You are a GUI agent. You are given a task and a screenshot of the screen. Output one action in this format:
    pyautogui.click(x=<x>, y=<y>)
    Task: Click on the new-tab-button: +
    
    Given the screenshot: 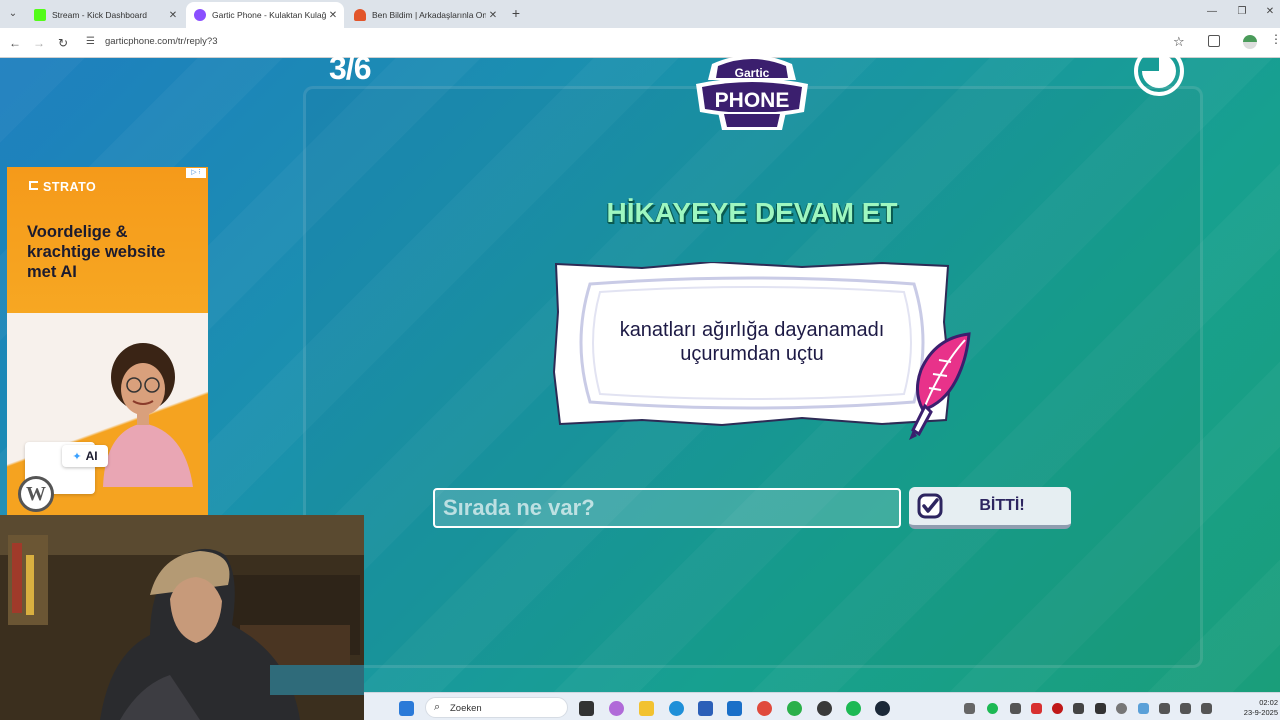 What is the action you would take?
    pyautogui.click(x=516, y=13)
    